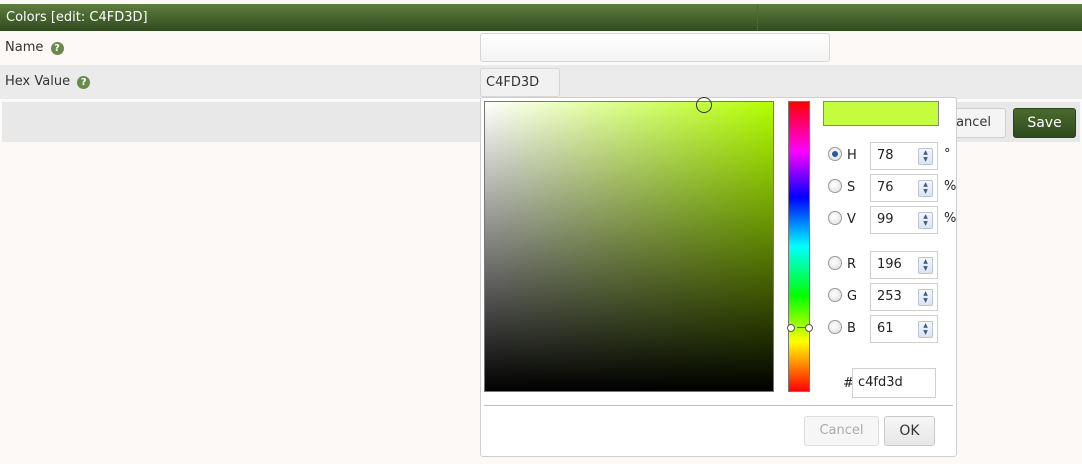 Image resolution: width=1082 pixels, height=464 pixels. Describe the element at coordinates (835, 218) in the screenshot. I see `radio-v` at that location.